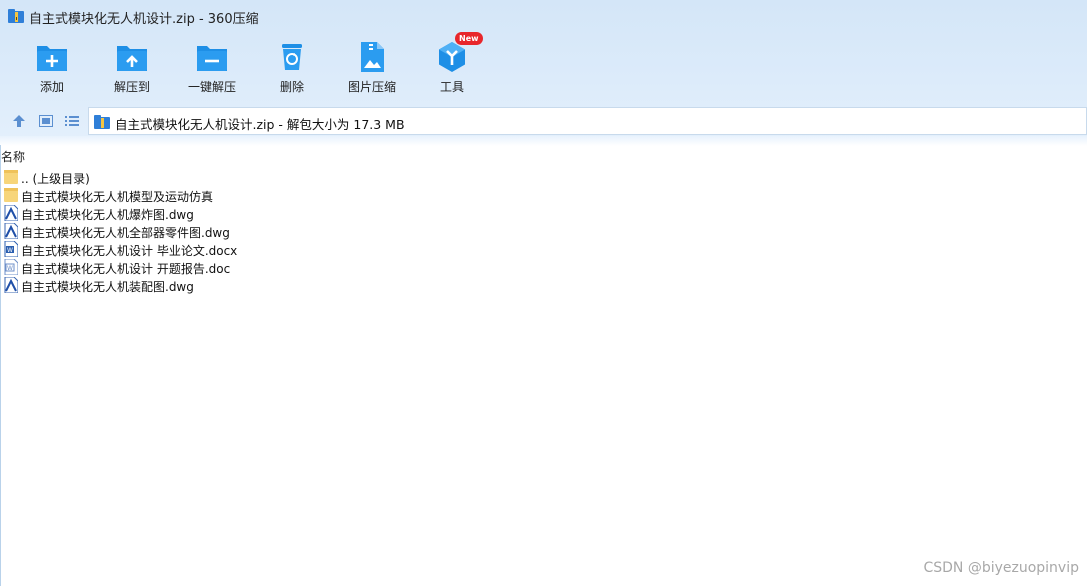  Describe the element at coordinates (469, 38) in the screenshot. I see `new-badge: New` at that location.